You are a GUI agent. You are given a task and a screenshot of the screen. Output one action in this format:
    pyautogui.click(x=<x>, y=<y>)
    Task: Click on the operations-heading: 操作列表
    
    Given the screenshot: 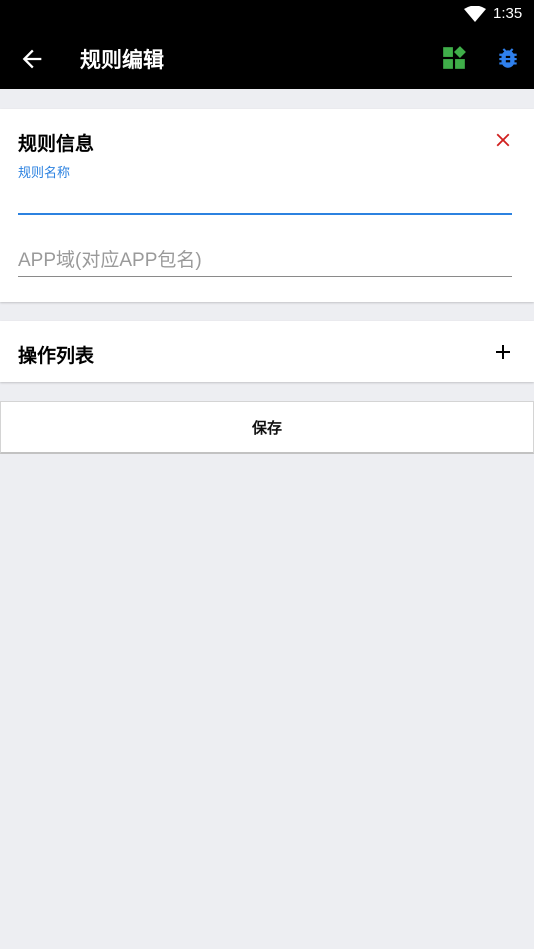 What is the action you would take?
    pyautogui.click(x=56, y=356)
    